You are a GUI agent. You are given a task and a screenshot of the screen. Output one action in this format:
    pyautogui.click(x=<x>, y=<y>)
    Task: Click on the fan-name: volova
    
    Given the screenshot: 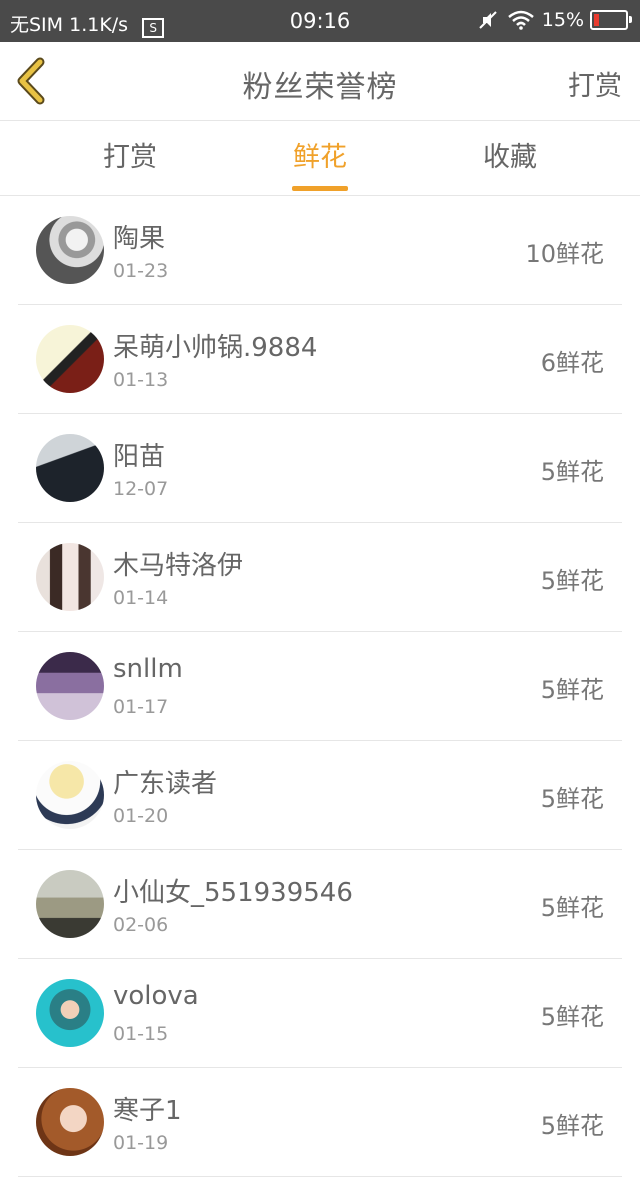 What is the action you would take?
    pyautogui.click(x=156, y=996)
    